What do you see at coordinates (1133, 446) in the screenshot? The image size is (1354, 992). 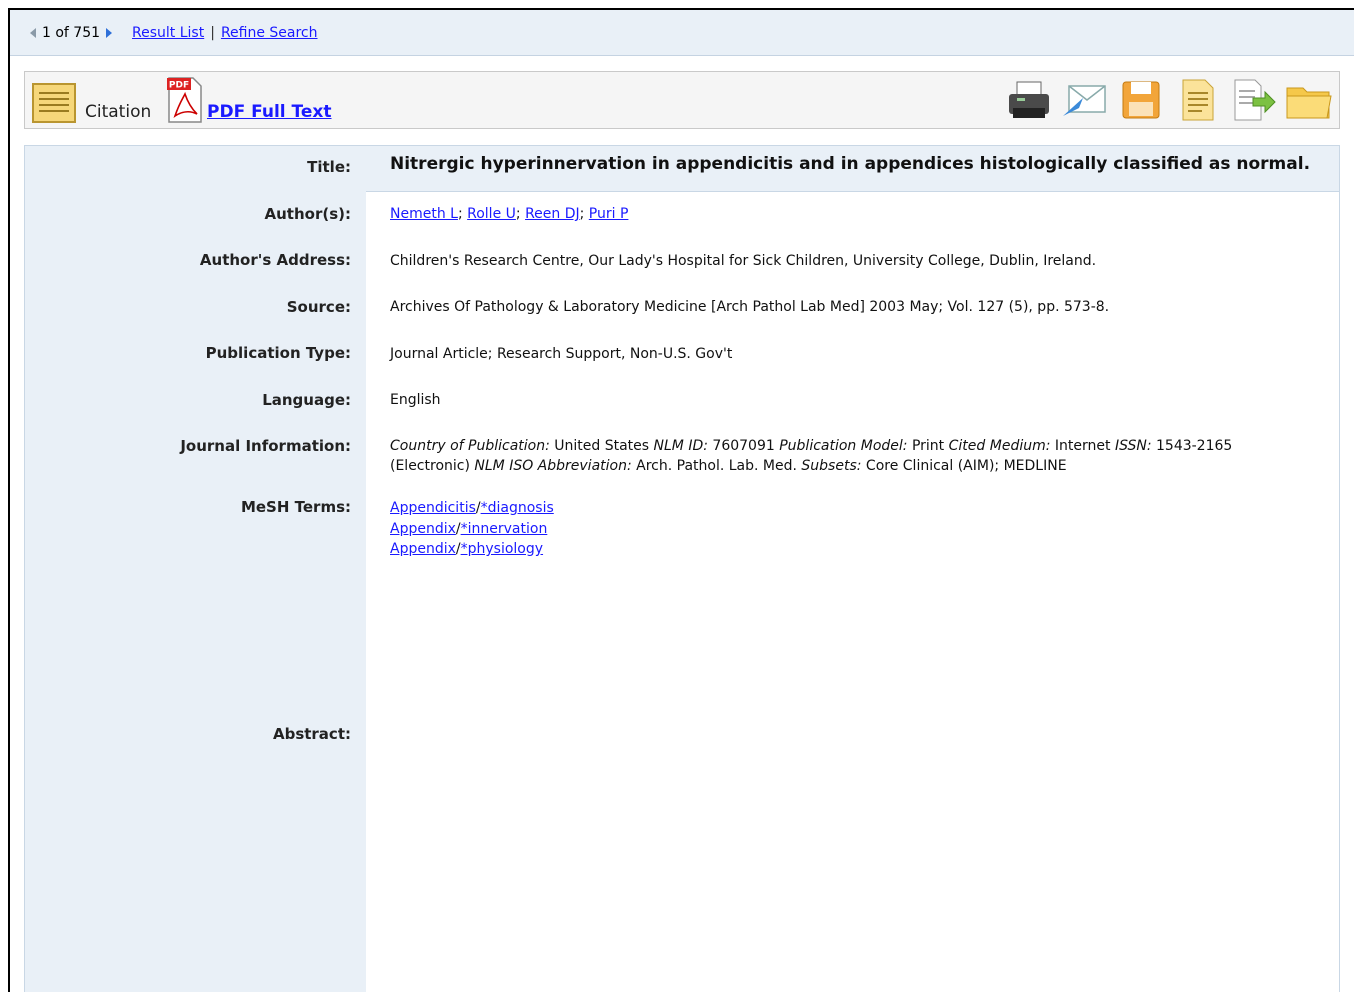 I see `issn-label: ISSN:` at bounding box center [1133, 446].